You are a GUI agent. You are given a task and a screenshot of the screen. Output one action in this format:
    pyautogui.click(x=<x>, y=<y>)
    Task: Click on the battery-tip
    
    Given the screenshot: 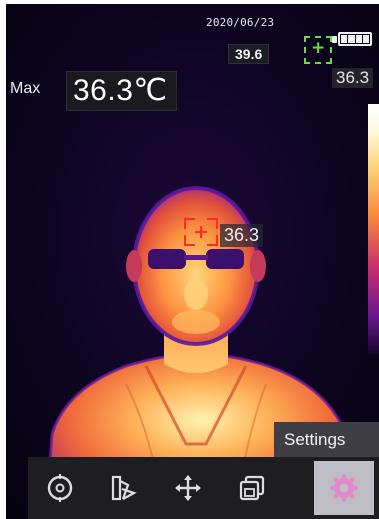 What is the action you would take?
    pyautogui.click(x=334, y=39)
    